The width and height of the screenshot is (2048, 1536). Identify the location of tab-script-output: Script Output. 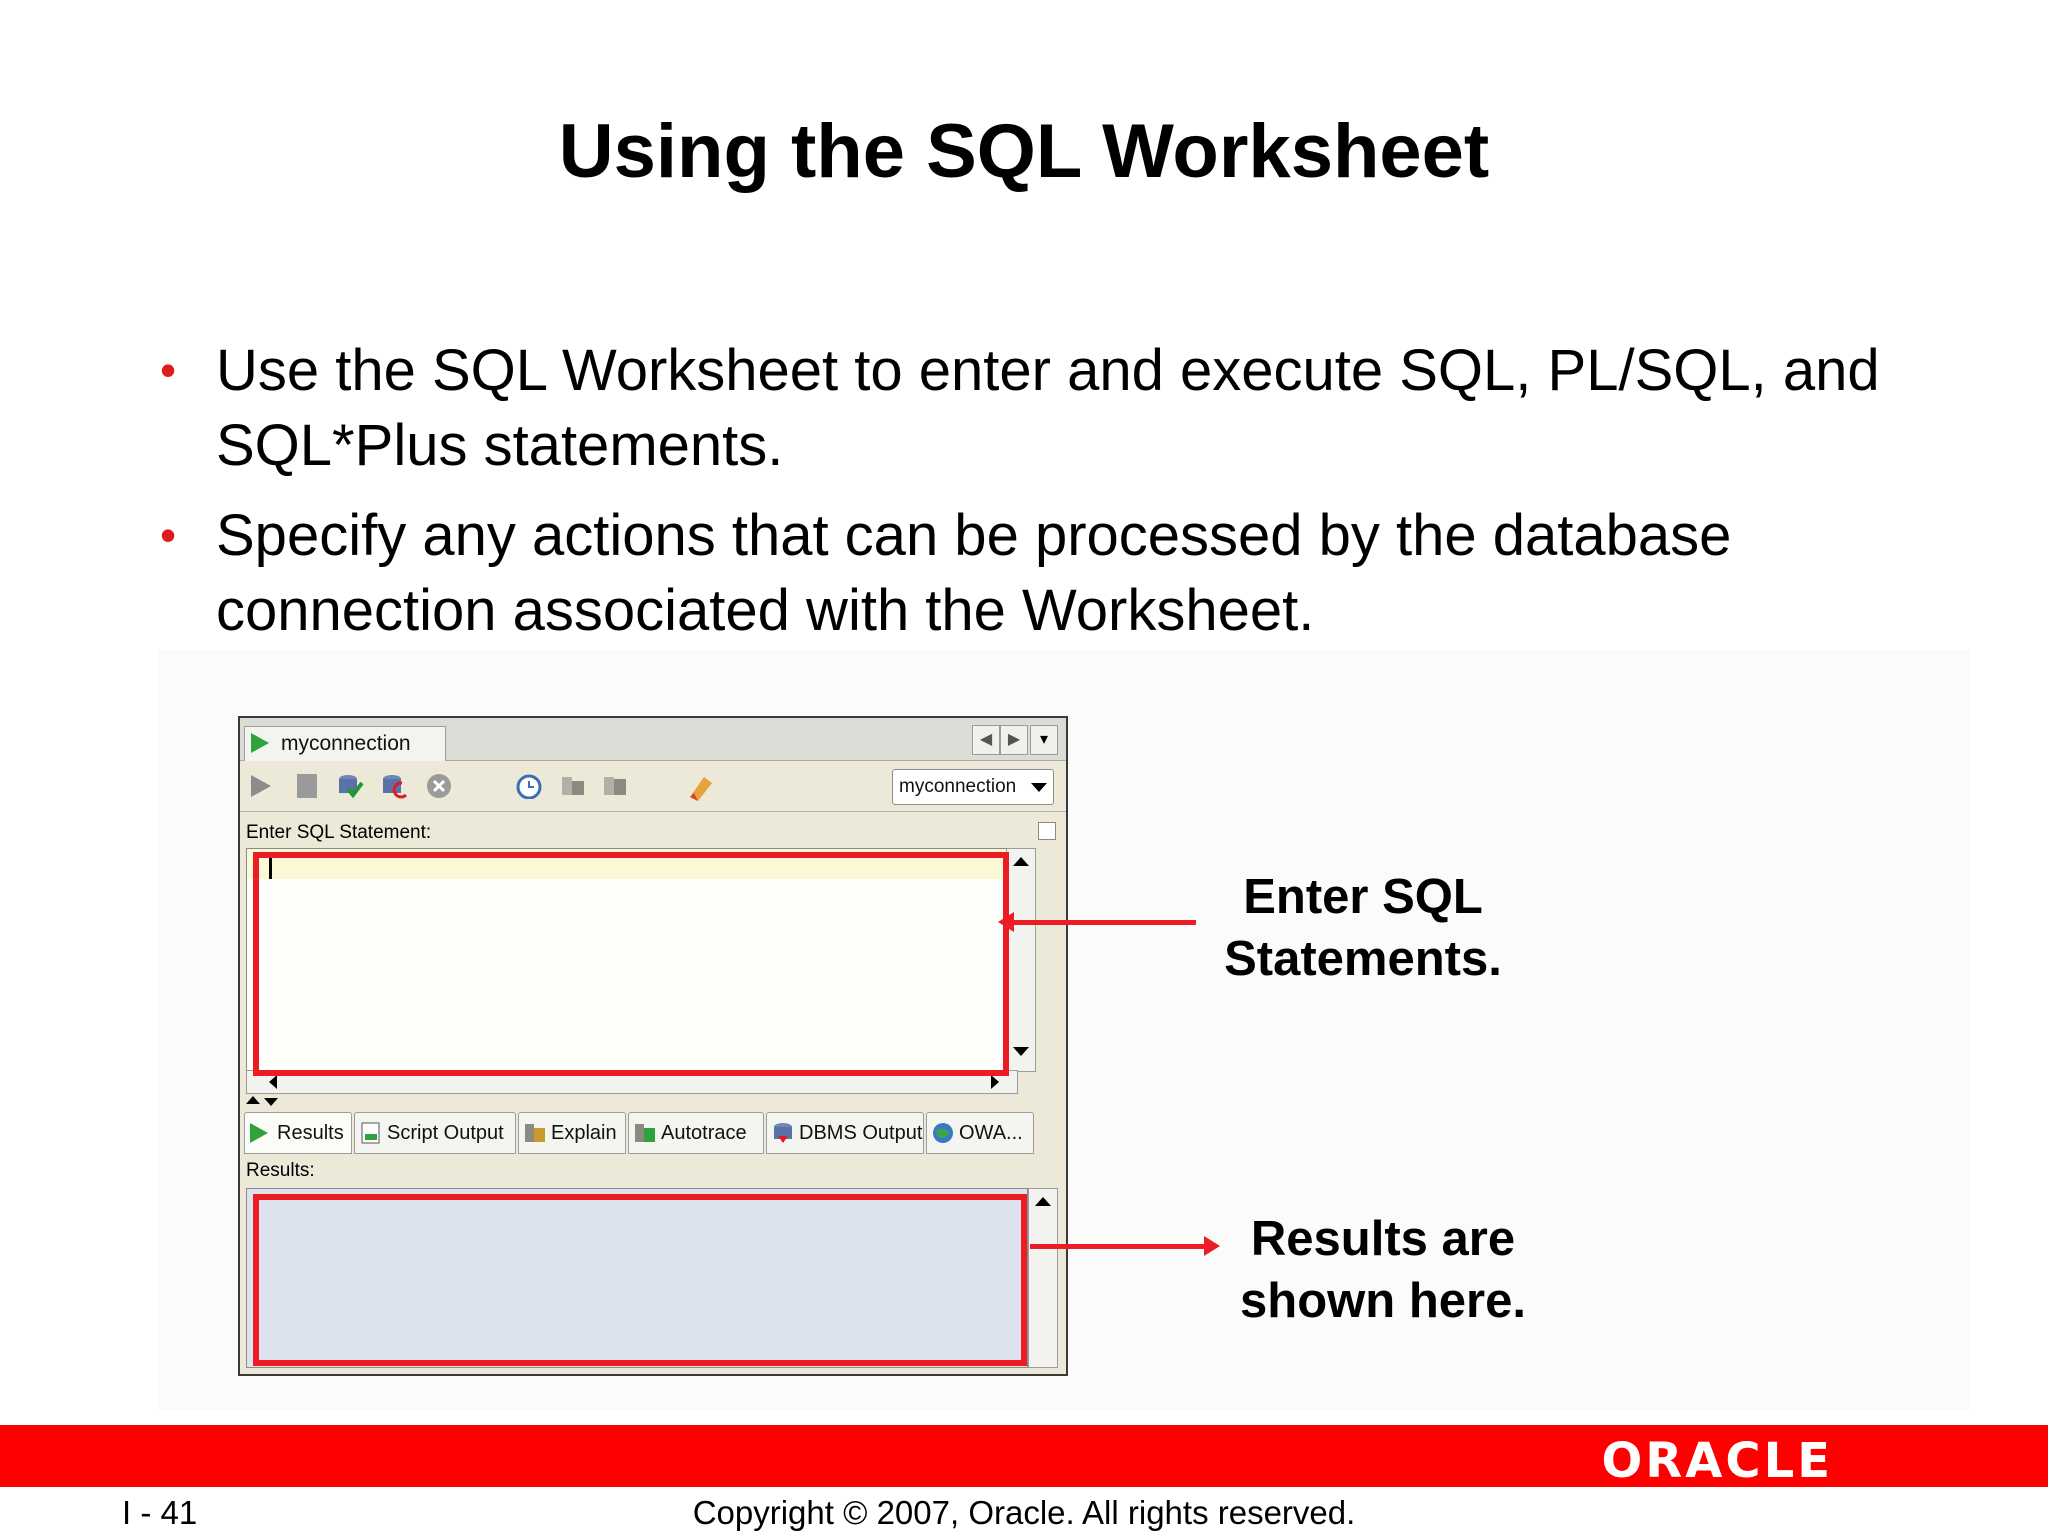
(435, 1133).